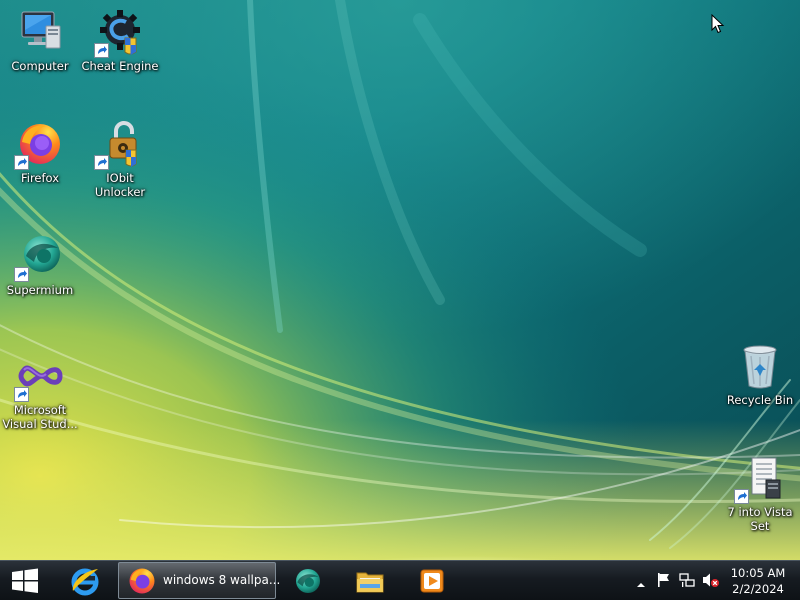  I want to click on action-center-flag-icon, so click(664, 582).